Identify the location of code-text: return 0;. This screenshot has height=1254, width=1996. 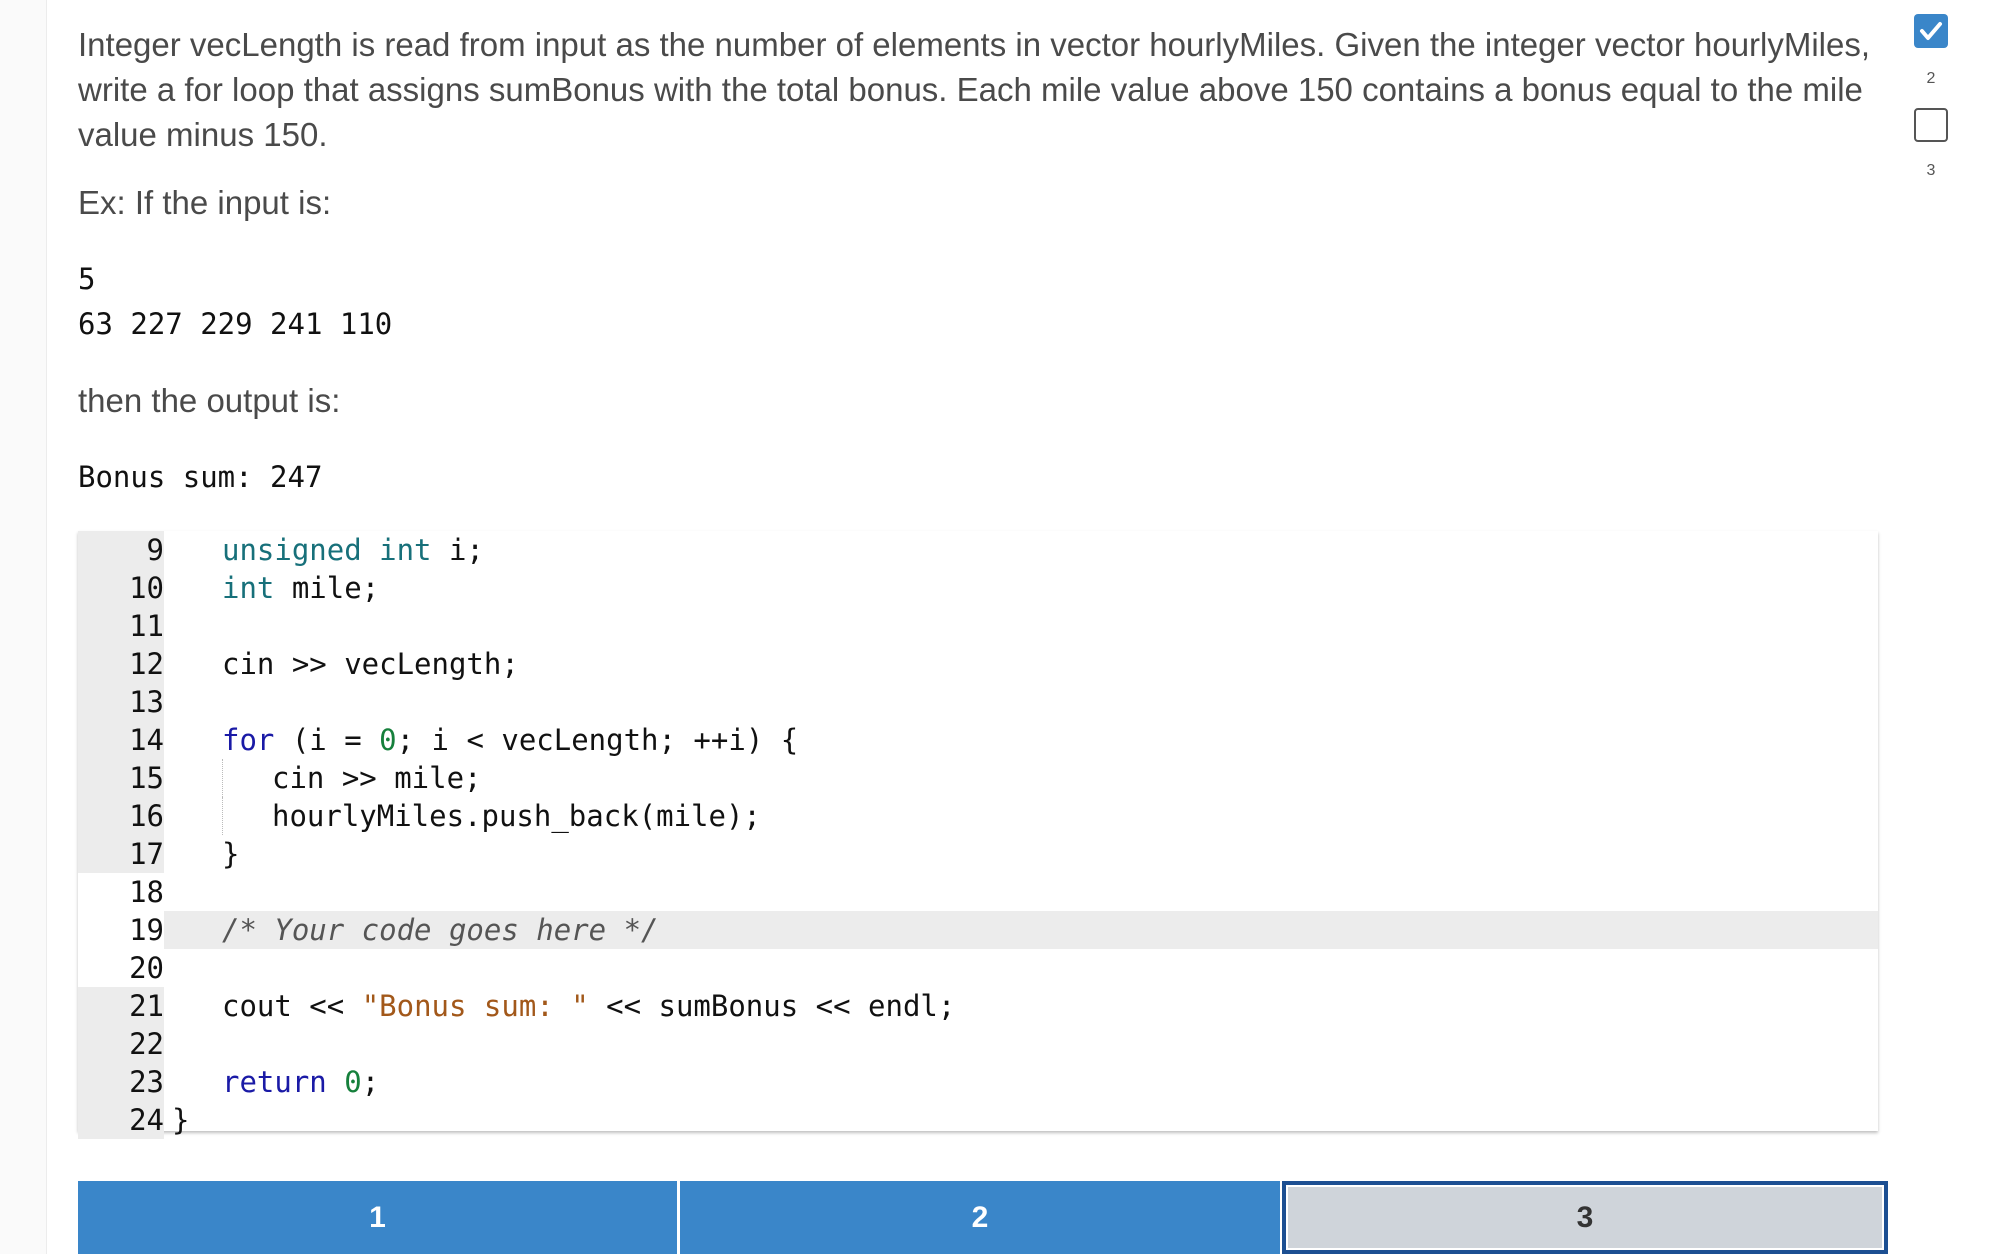
(301, 1082).